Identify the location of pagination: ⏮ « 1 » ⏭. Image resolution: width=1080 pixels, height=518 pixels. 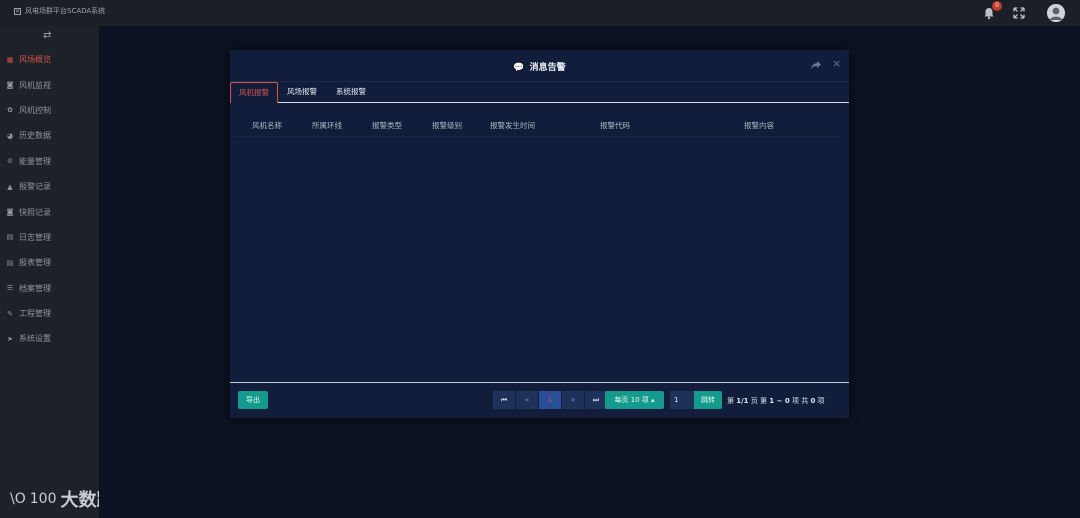
(550, 400).